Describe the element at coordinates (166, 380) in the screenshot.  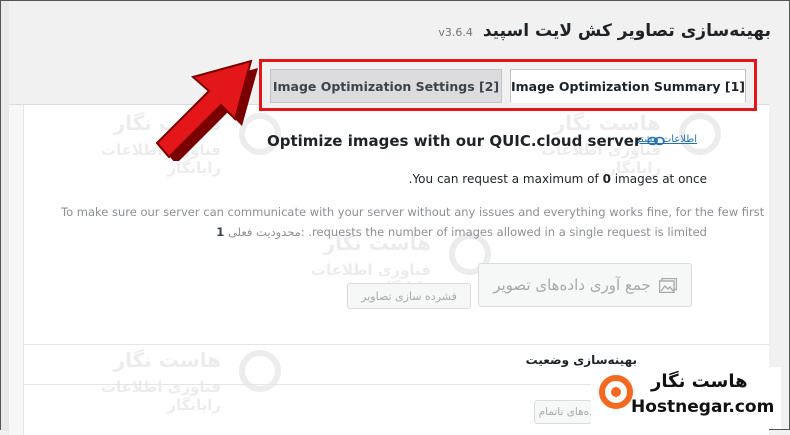
I see `watermark: هاست نگار فناوری اطلاعات رایانگار` at that location.